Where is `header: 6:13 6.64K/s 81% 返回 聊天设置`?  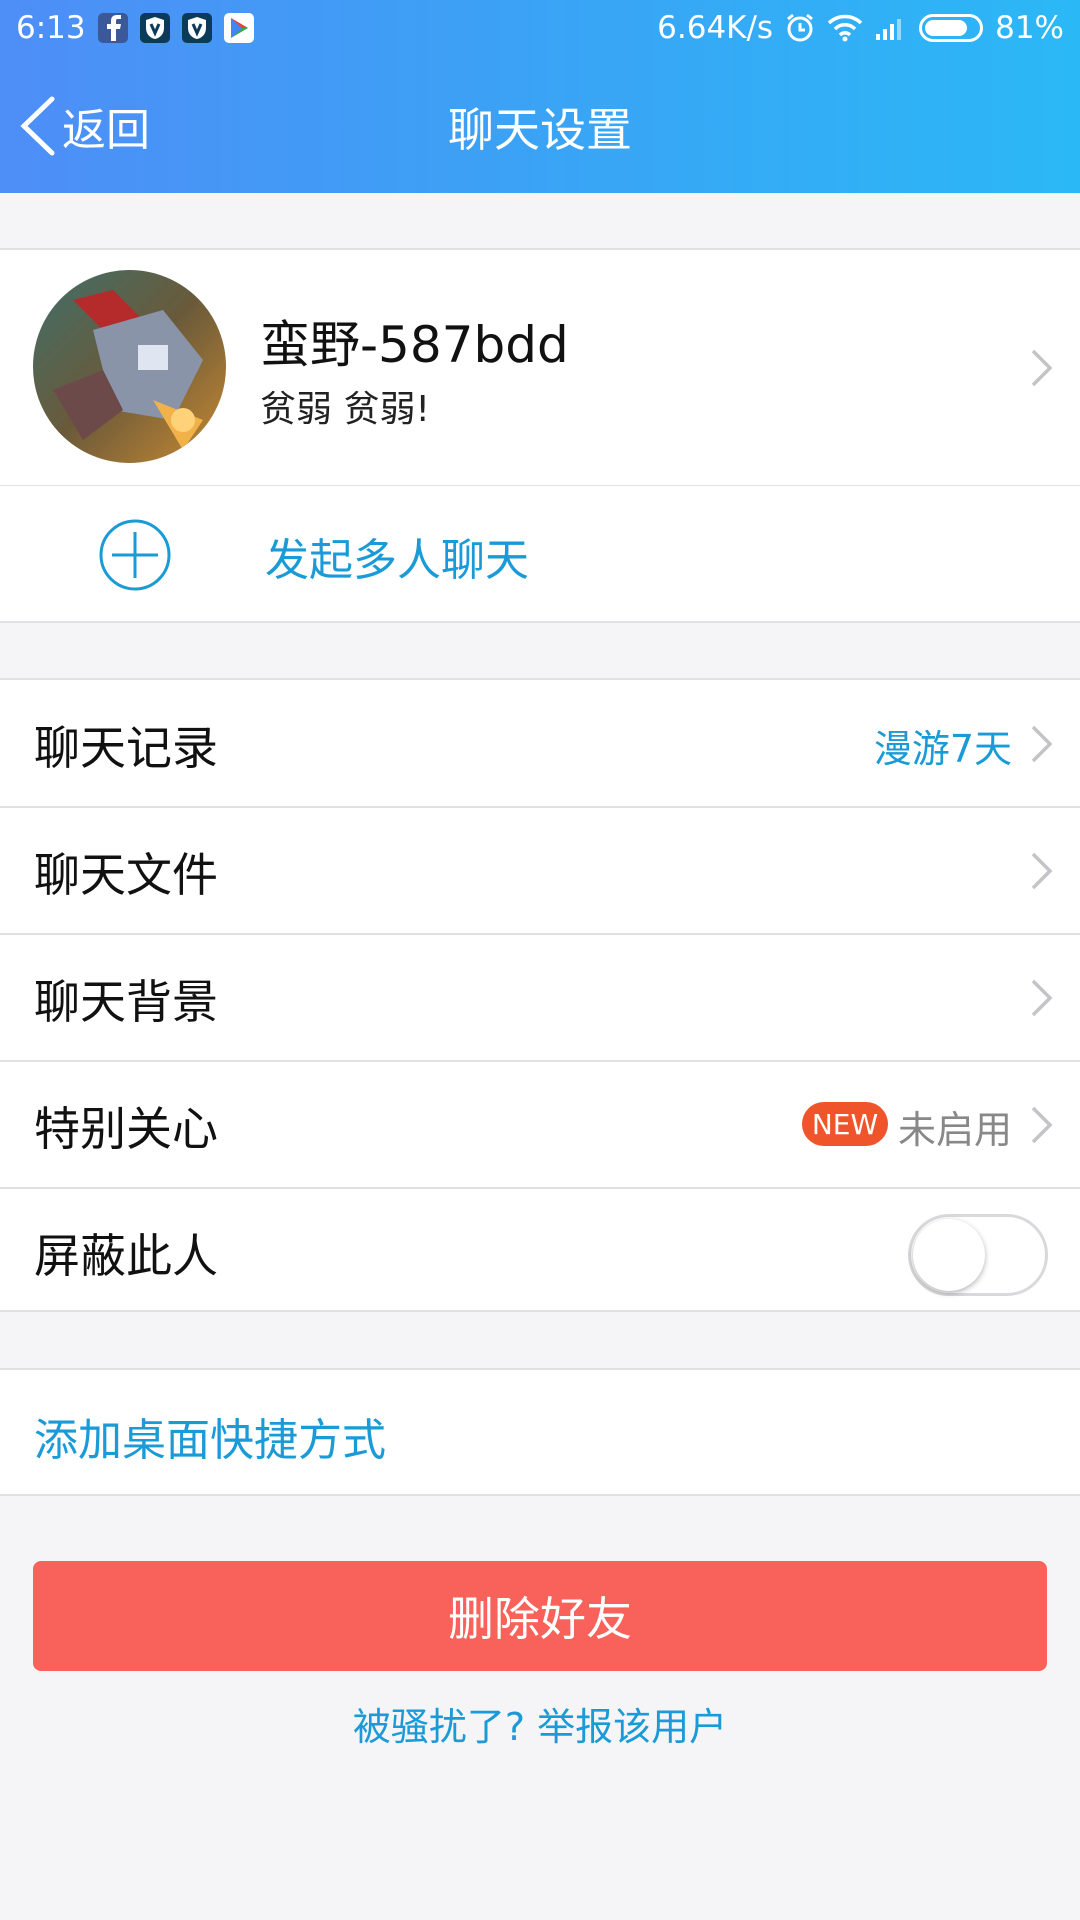
header: 6:13 6.64K/s 81% 返回 聊天设置 is located at coordinates (540, 96).